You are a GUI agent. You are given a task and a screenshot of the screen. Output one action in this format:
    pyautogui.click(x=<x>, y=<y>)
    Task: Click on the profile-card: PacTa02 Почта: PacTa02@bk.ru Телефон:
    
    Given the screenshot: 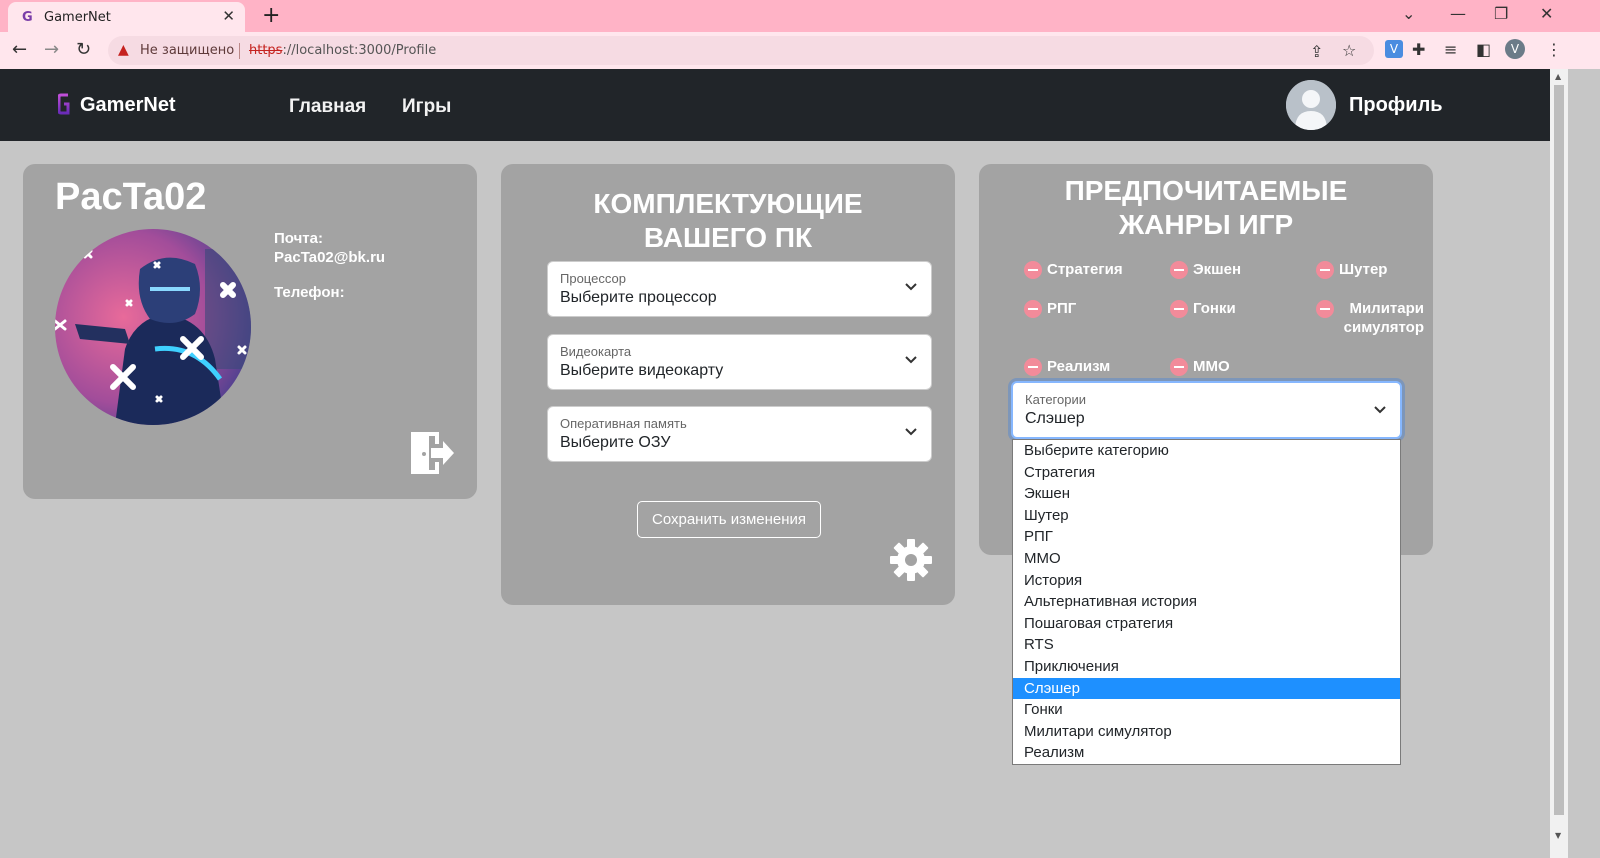 What is the action you would take?
    pyautogui.click(x=250, y=331)
    